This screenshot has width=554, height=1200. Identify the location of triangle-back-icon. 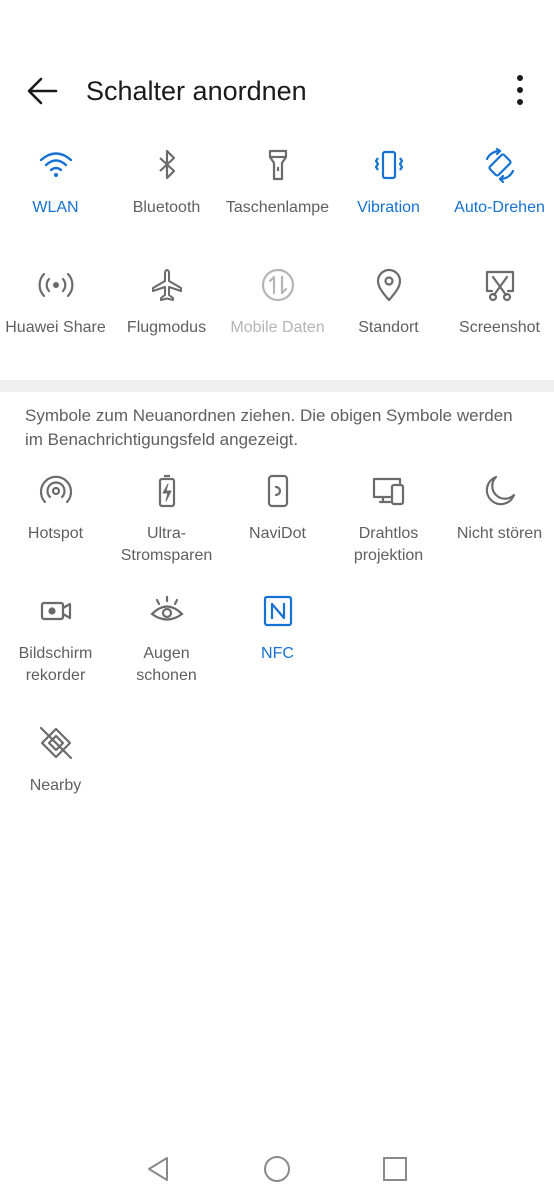
(158, 1169).